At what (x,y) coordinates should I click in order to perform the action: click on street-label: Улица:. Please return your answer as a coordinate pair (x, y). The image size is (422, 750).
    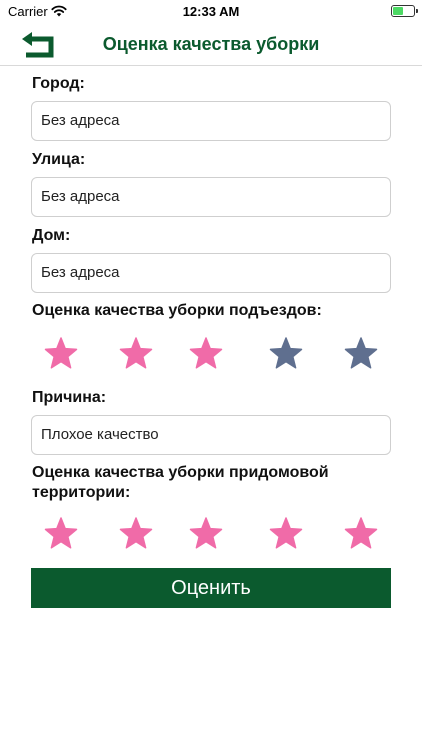
    Looking at the image, I should click on (59, 159).